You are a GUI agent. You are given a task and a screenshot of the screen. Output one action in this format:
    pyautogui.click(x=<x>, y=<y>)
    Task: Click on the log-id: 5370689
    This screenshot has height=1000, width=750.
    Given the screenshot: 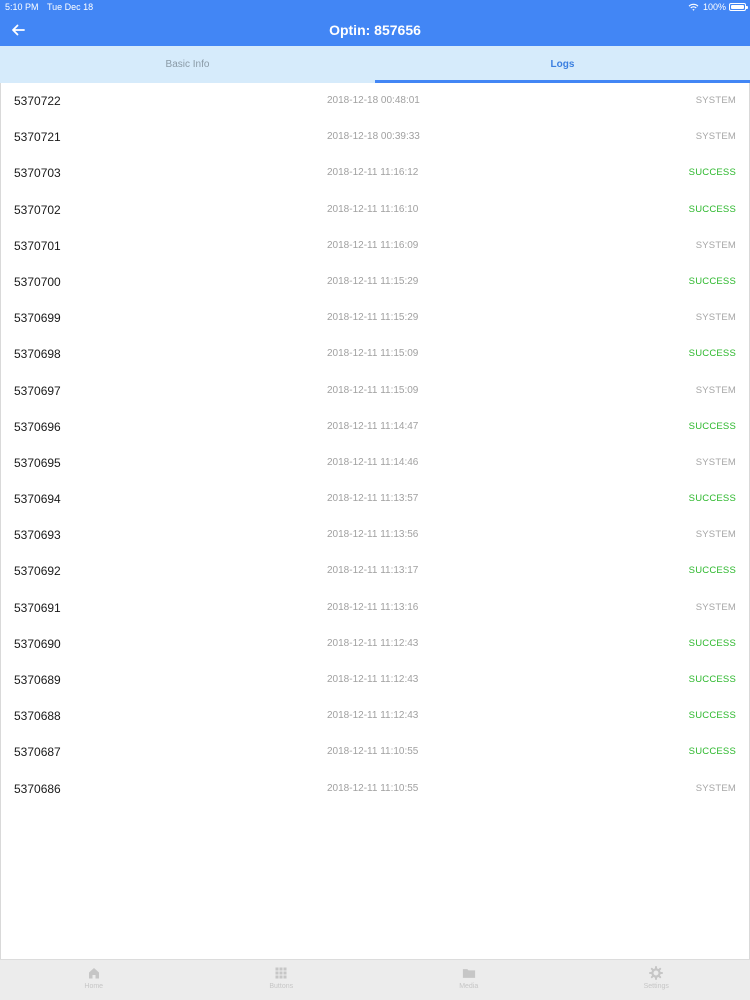 What is the action you would take?
    pyautogui.click(x=37, y=680)
    